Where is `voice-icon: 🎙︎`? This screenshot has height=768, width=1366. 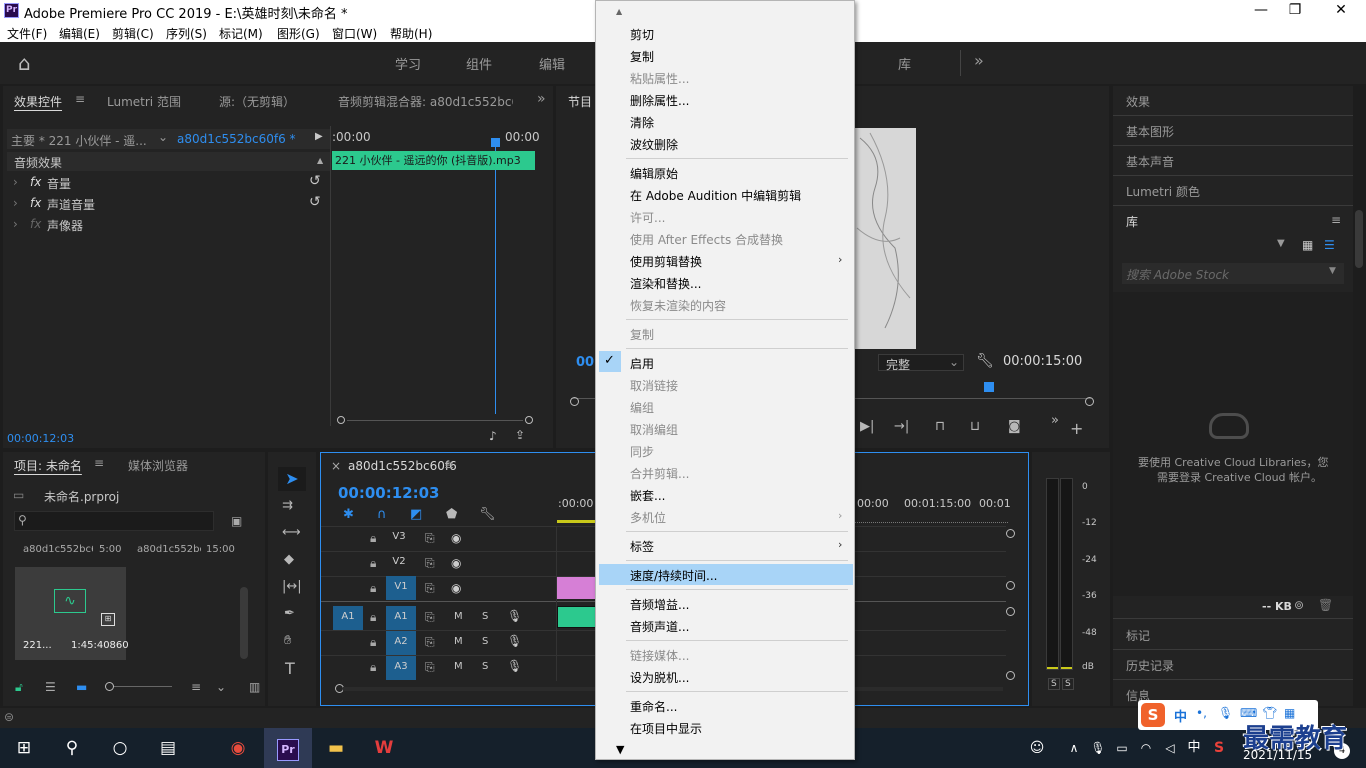
voice-icon: 🎙︎ is located at coordinates (1225, 713).